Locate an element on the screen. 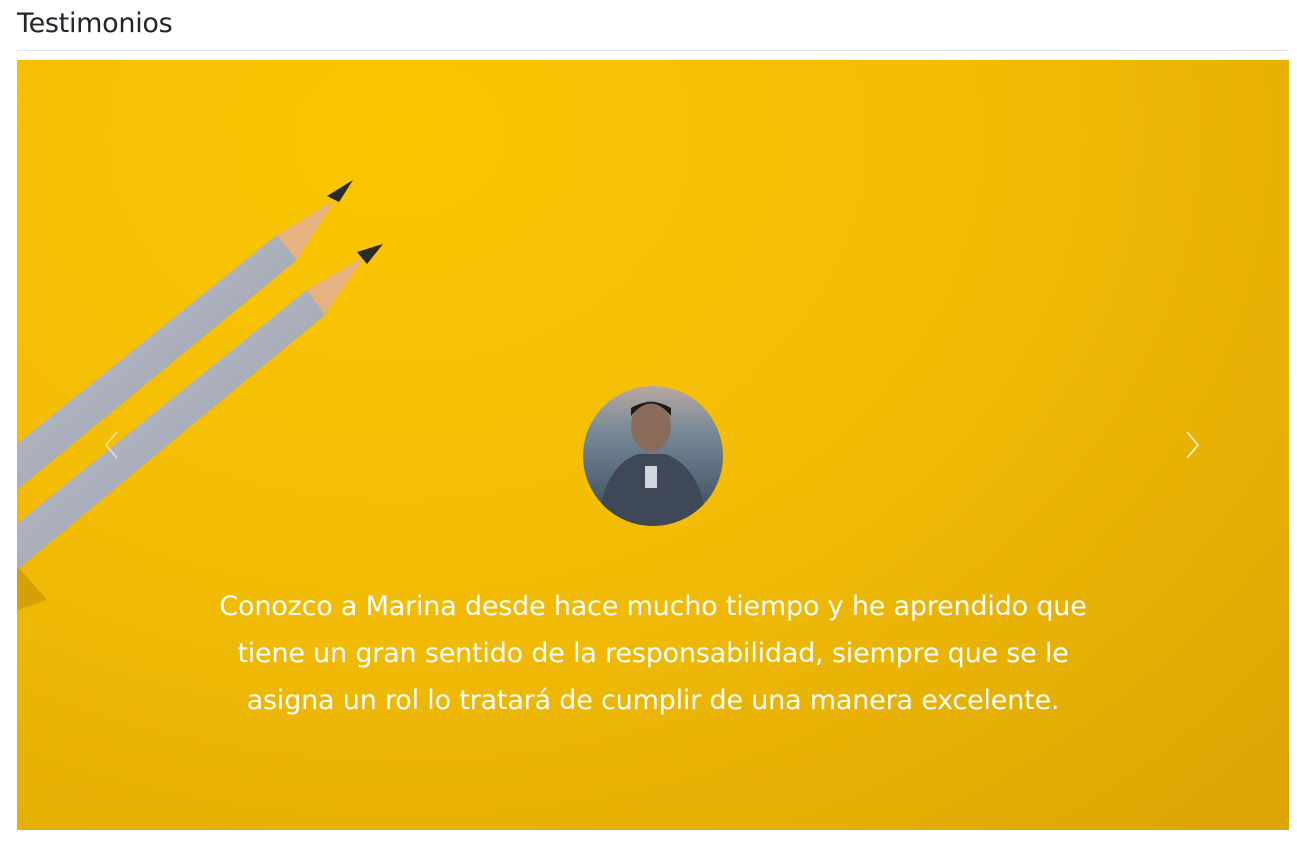  section-title: Testimonios is located at coordinates (95, 23).